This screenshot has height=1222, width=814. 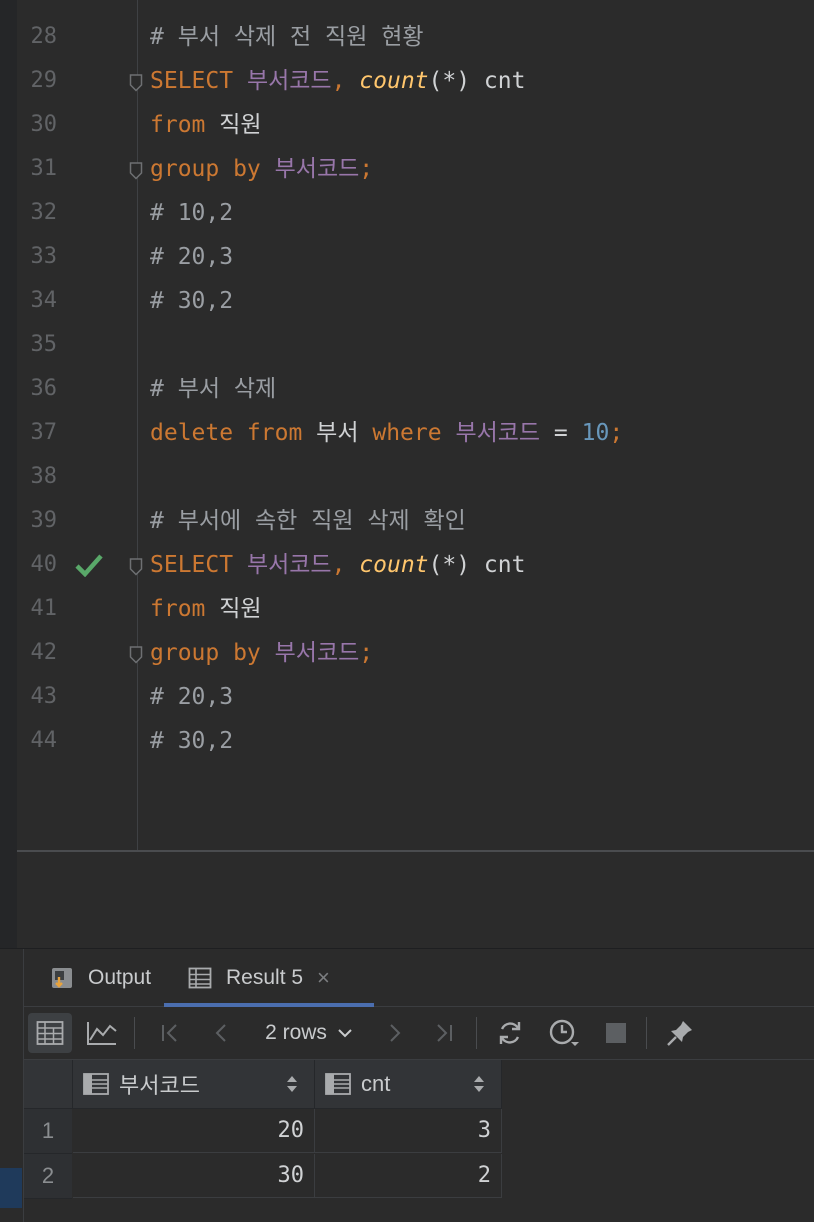 I want to click on code-line: 40 SELECT 부서코드, count(*) cnt, so click(x=407, y=565).